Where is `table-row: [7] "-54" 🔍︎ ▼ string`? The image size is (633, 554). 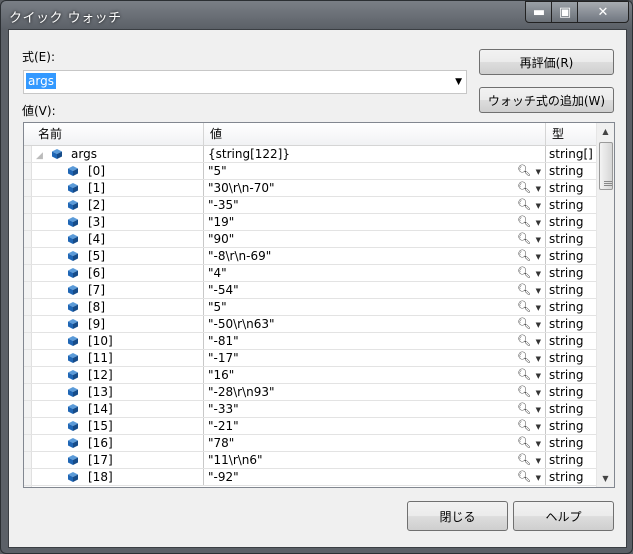 table-row: [7] "-54" 🔍︎ ▼ string is located at coordinates (310, 290).